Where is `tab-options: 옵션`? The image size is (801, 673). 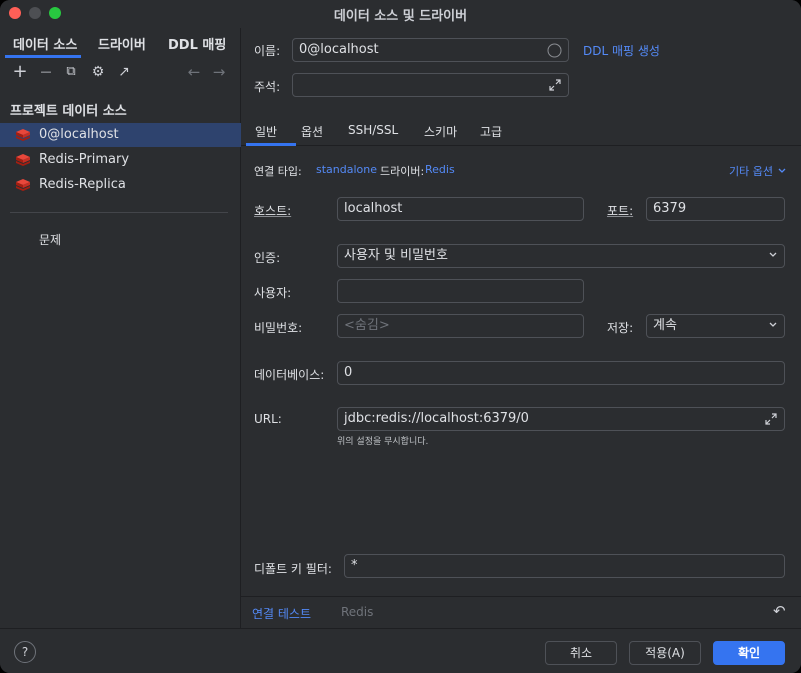 tab-options: 옵션 is located at coordinates (312, 131).